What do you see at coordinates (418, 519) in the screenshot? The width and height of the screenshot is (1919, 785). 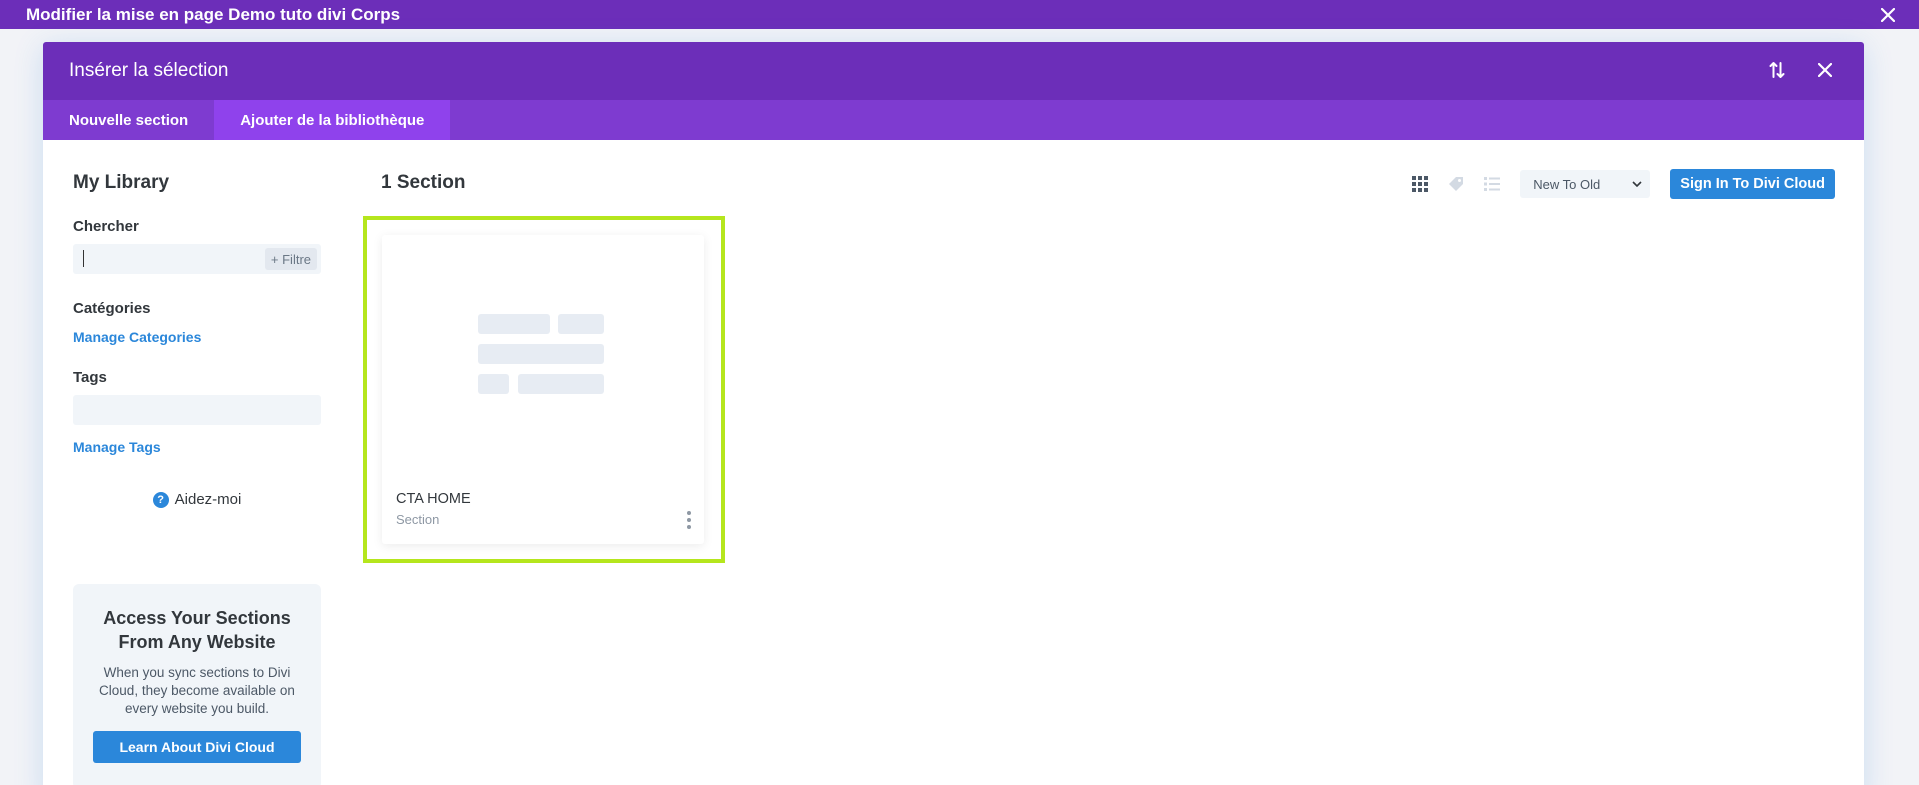 I see `card-item-type: Section` at bounding box center [418, 519].